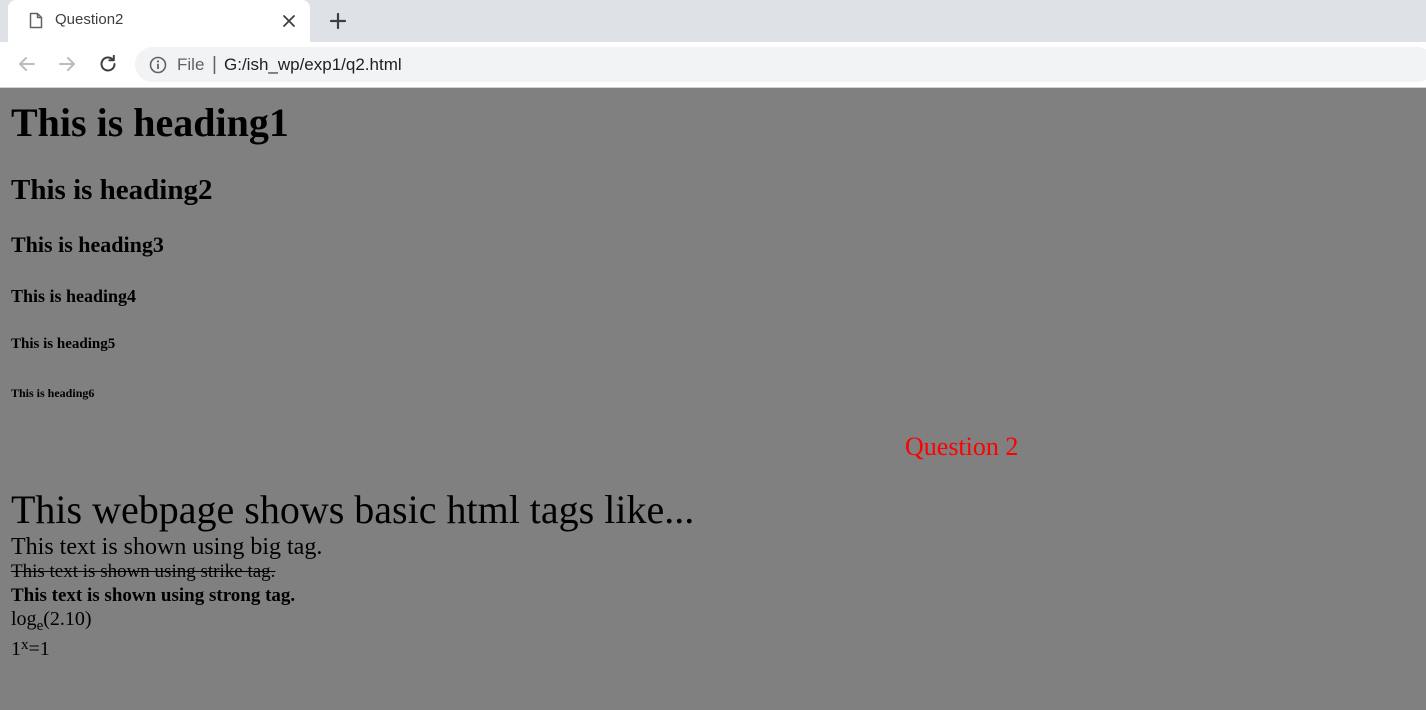 Image resolution: width=1426 pixels, height=710 pixels. What do you see at coordinates (89, 19) in the screenshot?
I see `tab-title: Question2` at bounding box center [89, 19].